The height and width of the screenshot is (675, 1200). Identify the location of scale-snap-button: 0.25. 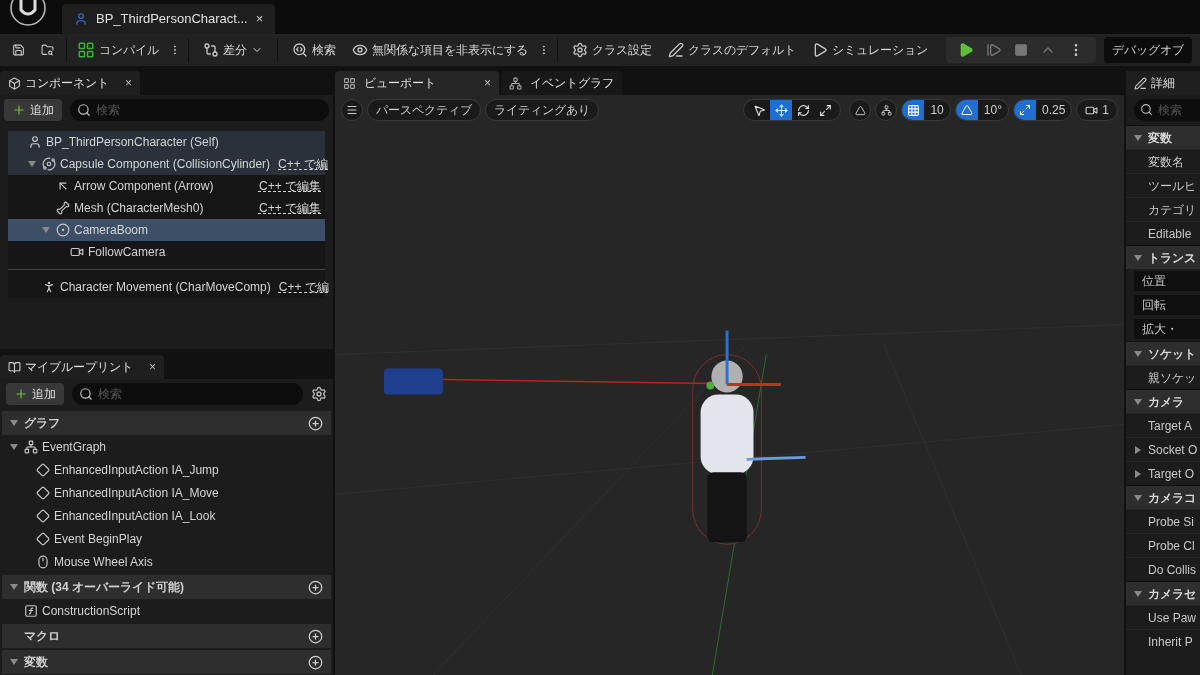
(1042, 110).